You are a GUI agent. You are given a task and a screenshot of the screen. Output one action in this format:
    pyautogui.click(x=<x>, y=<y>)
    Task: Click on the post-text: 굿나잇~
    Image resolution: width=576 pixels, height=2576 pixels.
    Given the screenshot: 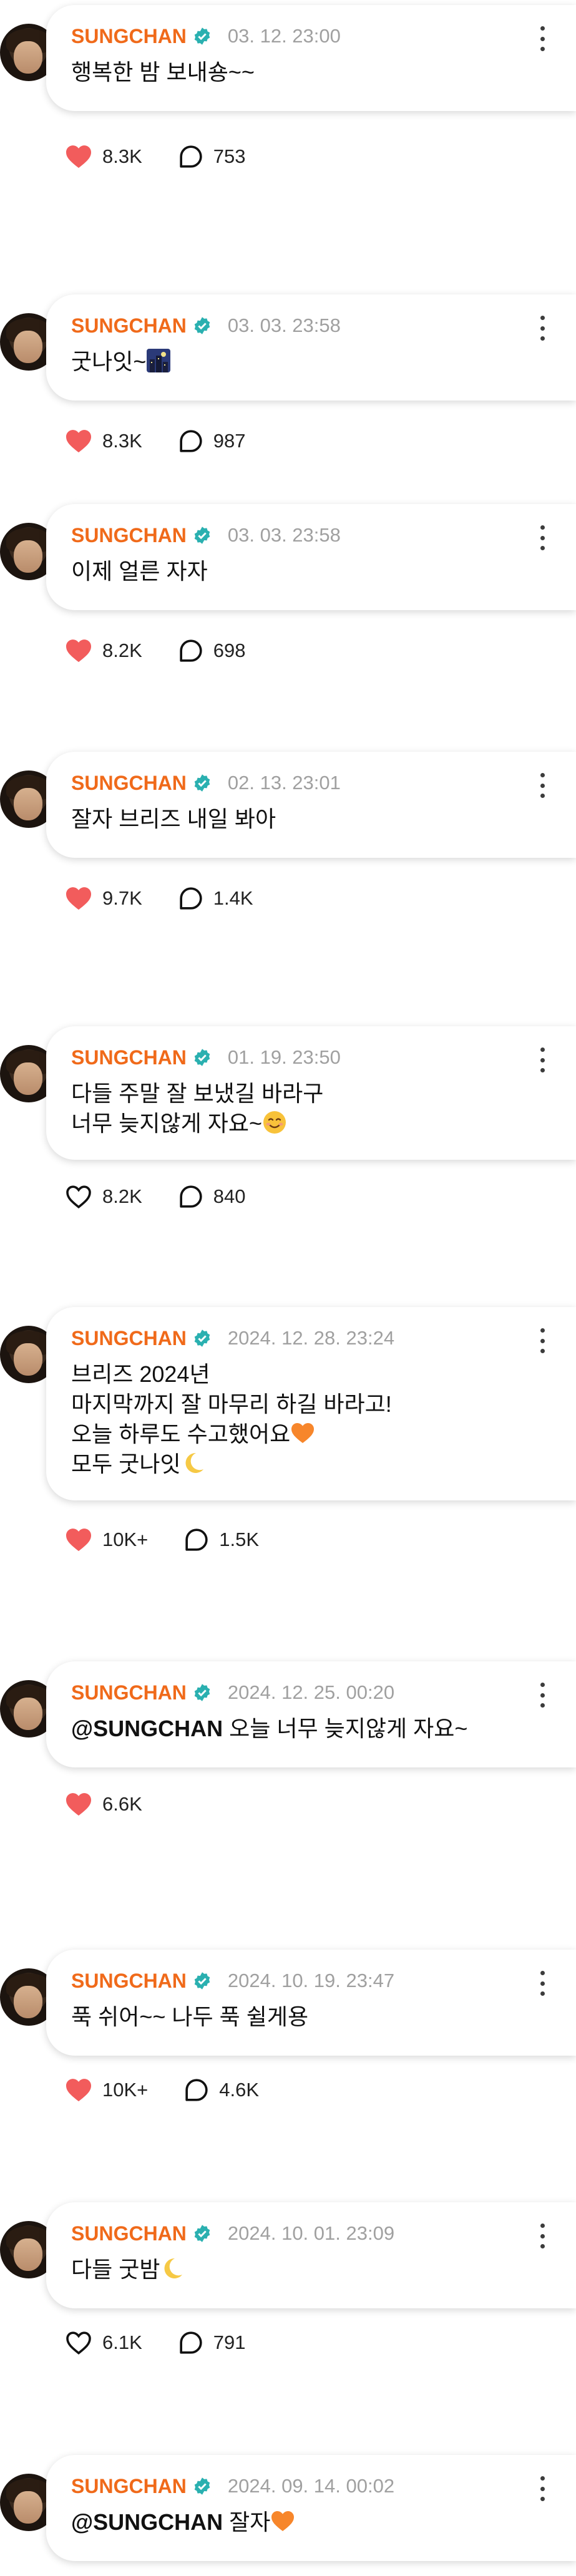 What is the action you would take?
    pyautogui.click(x=298, y=362)
    